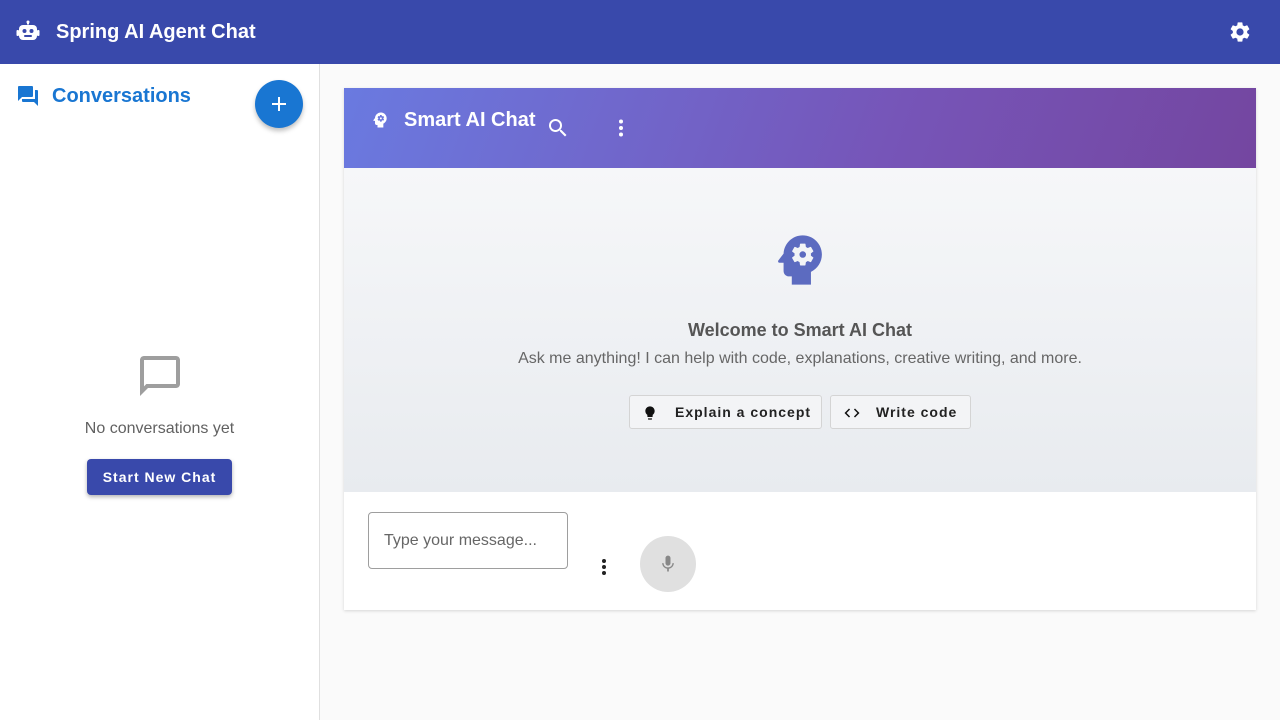  I want to click on gear-icon, so click(1240, 32).